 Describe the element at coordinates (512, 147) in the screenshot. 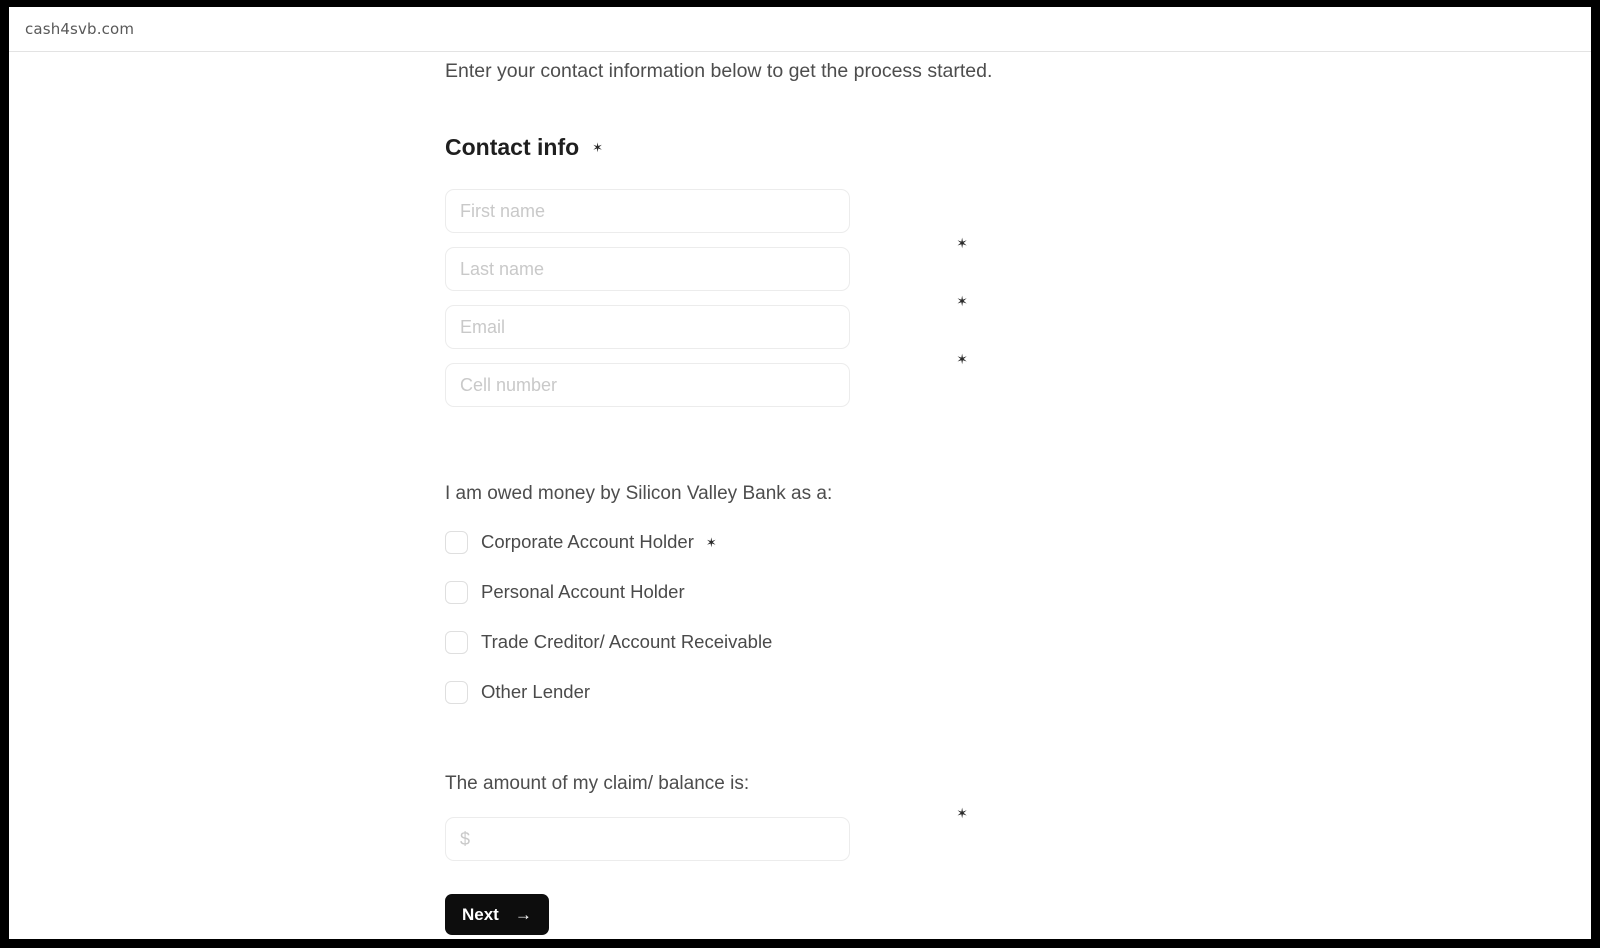

I see `contact-info-label: Contact info` at that location.